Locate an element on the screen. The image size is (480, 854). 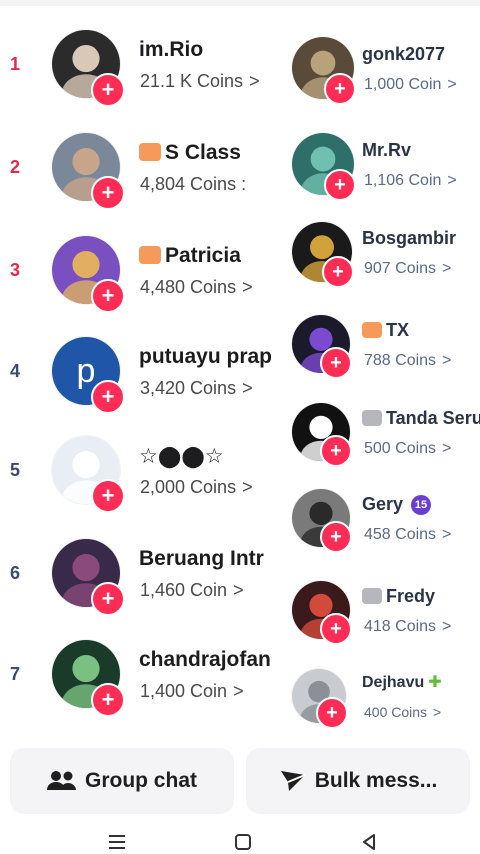
menu-lines-icon is located at coordinates (117, 842).